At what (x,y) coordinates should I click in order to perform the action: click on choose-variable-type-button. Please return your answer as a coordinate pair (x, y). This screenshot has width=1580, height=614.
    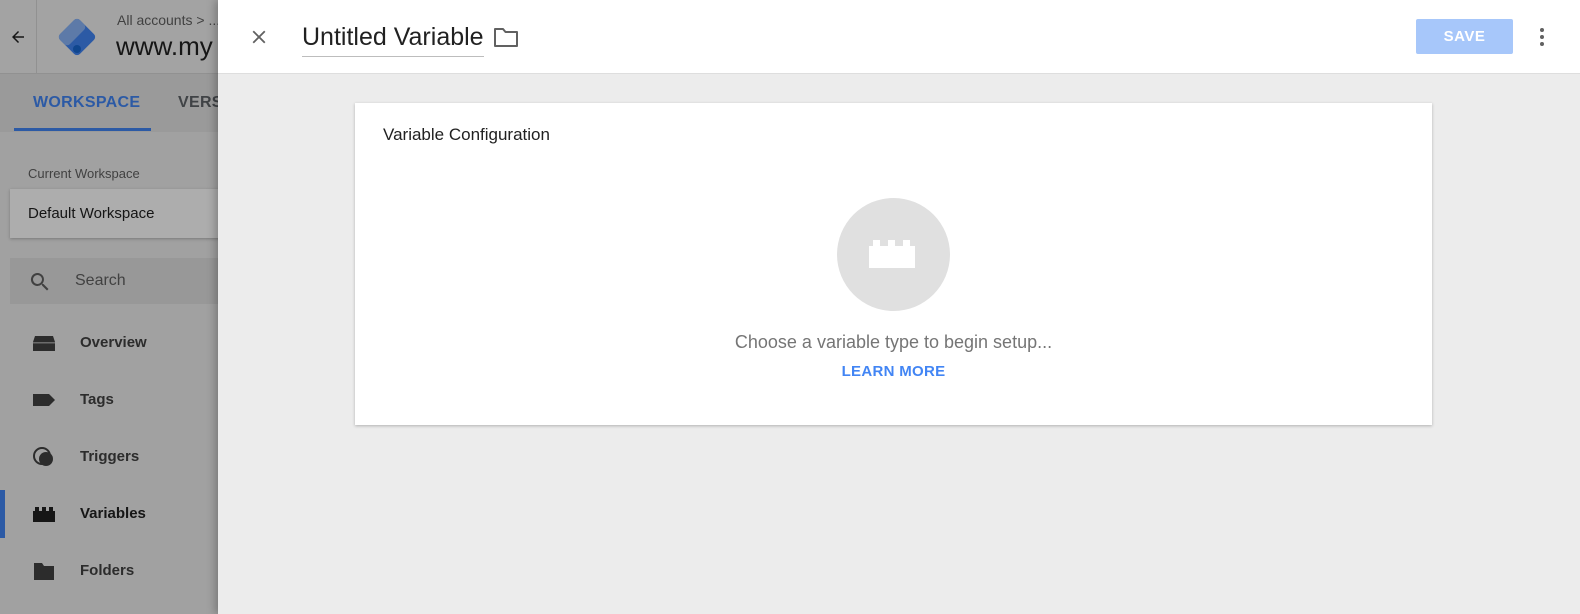
    Looking at the image, I should click on (893, 254).